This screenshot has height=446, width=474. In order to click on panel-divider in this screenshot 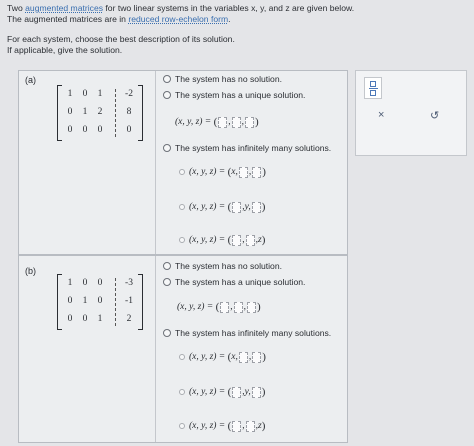, I will do `click(155, 162)`.